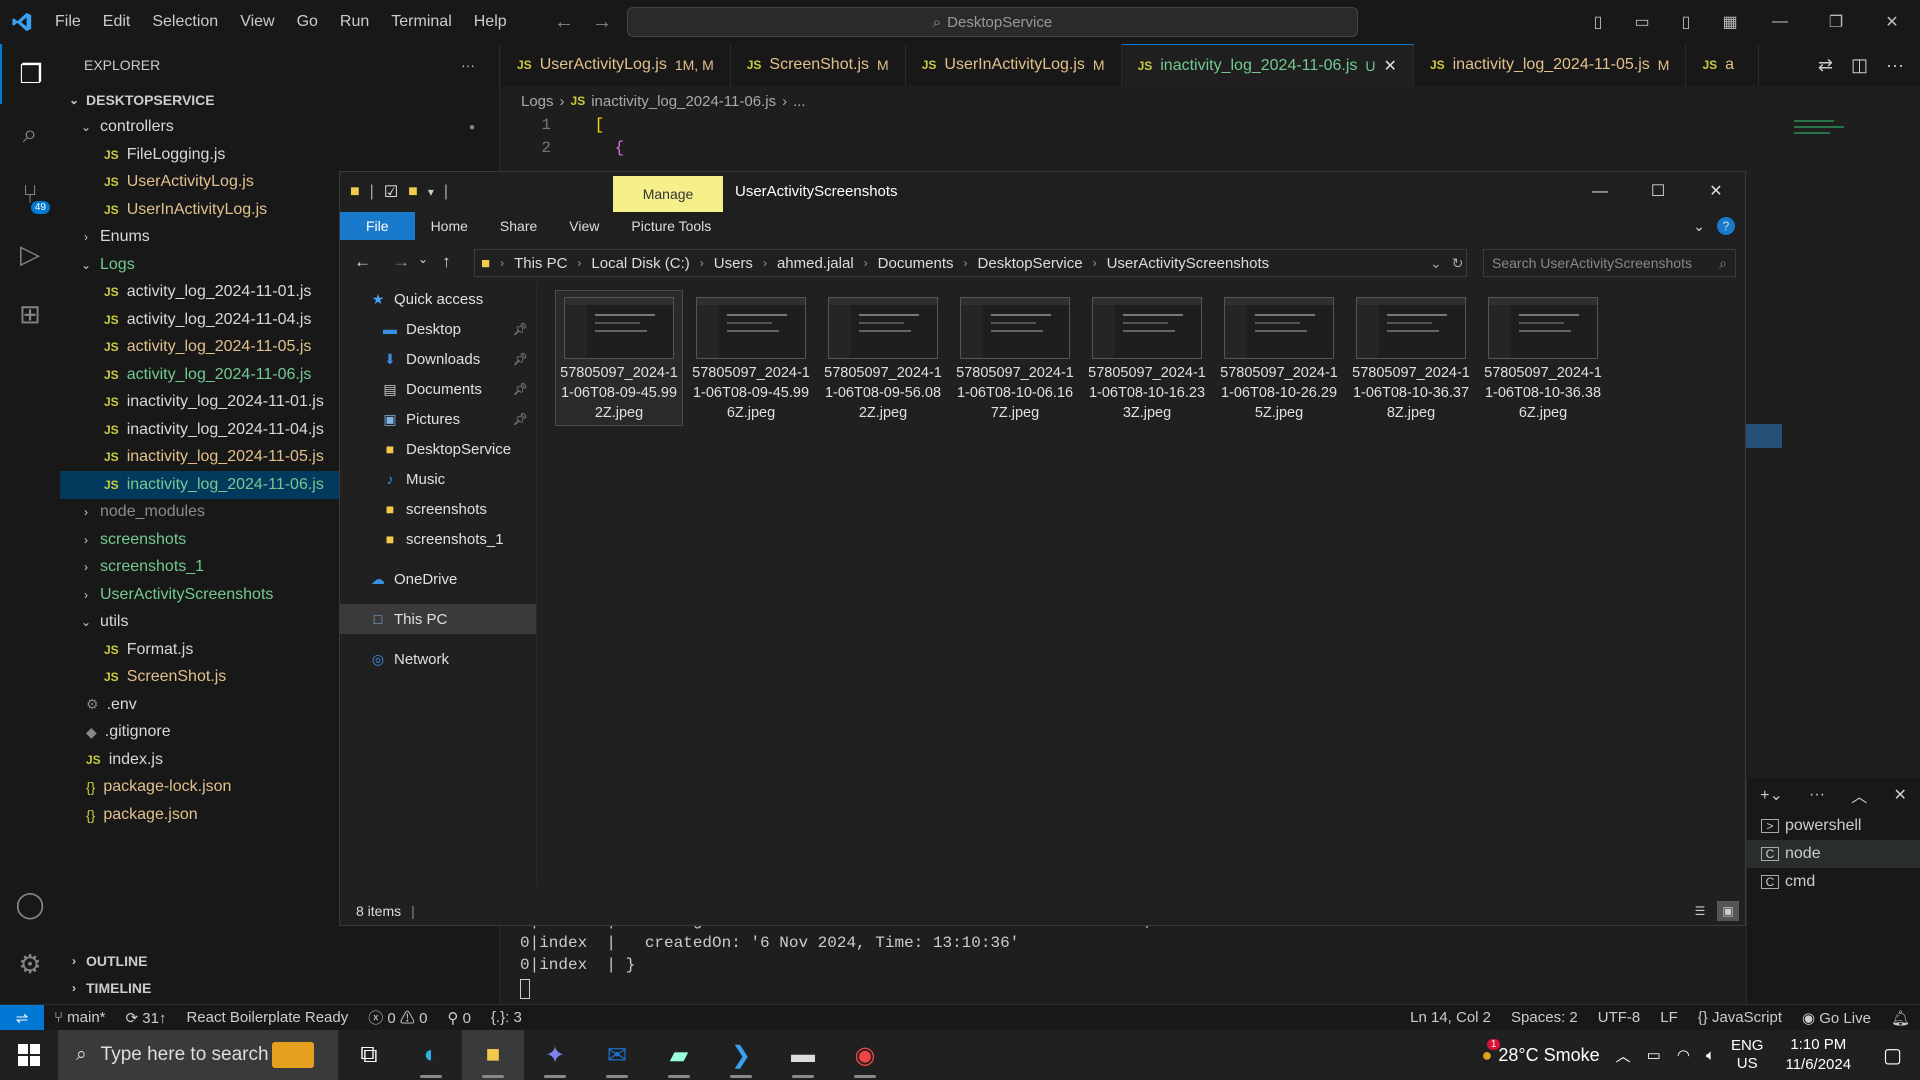  I want to click on file-item: 57805097_2024-11-06T08-09-45.996Z.jpeg, so click(751, 358).